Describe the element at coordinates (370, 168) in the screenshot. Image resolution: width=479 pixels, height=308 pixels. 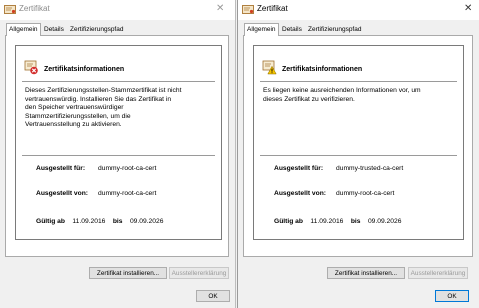
I see `issued-to-value: dummy-trusted-ca-cert` at that location.